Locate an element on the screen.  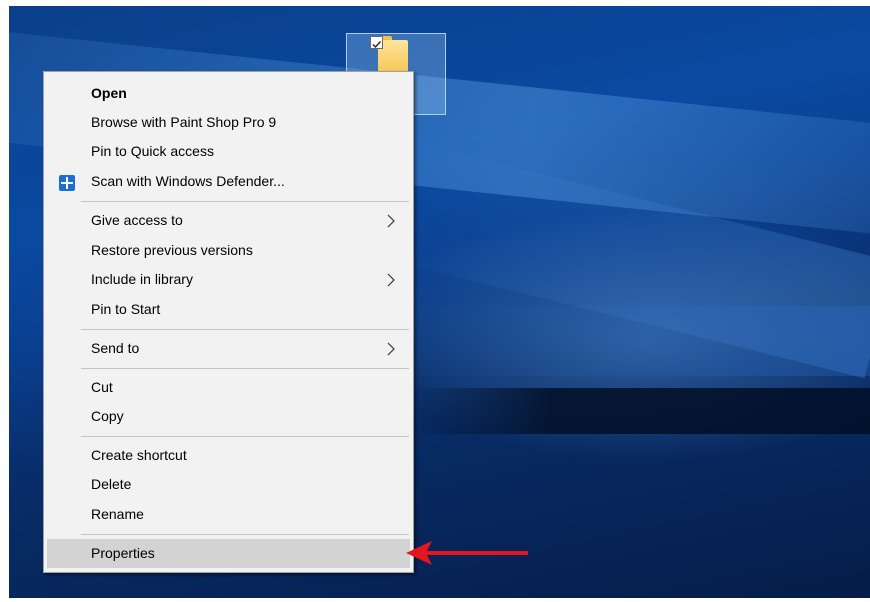
menu-item-browse-paint-shop: Browse with Paint Shop Pro 9 is located at coordinates (228, 122).